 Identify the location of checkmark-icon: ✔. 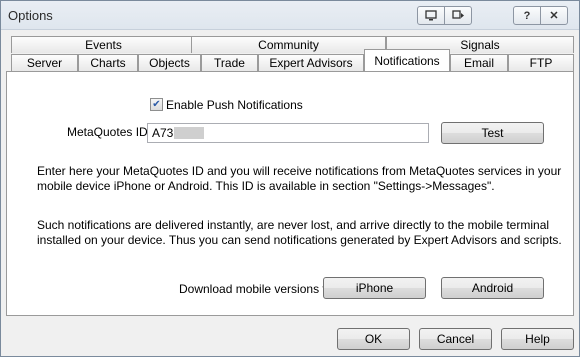
(156, 104).